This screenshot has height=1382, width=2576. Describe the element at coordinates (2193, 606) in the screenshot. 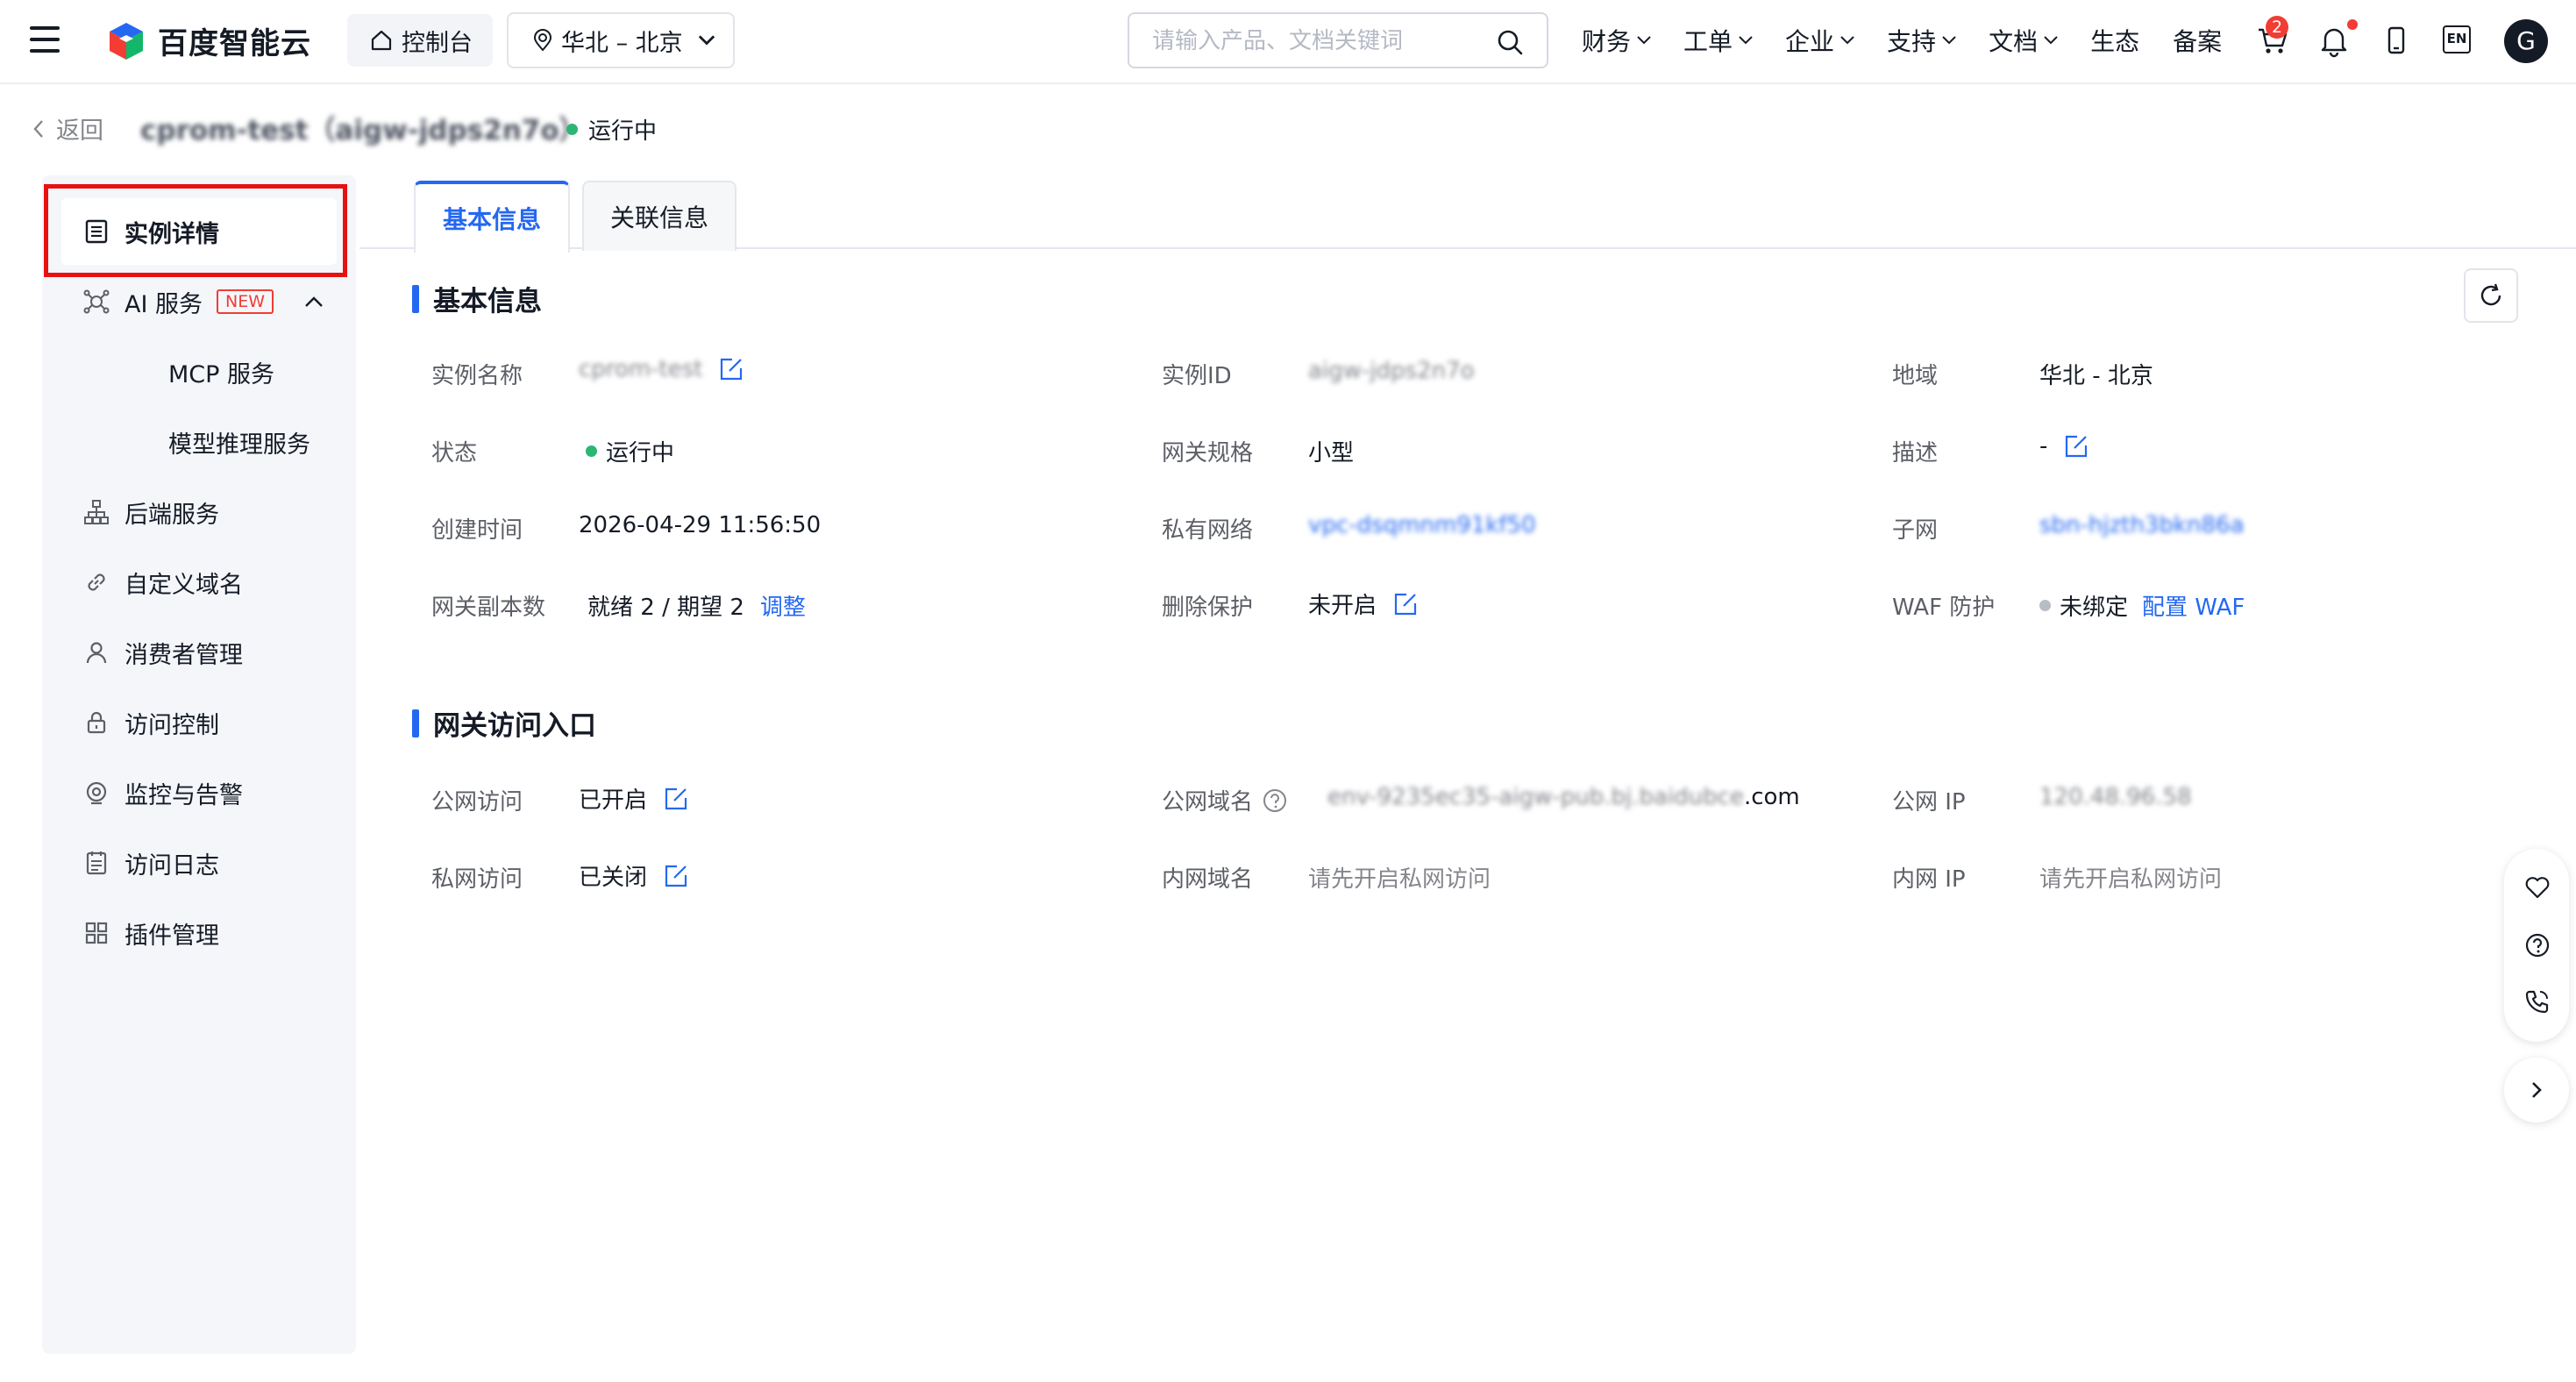

I see `configure-waf-link: 配置 WAF` at that location.